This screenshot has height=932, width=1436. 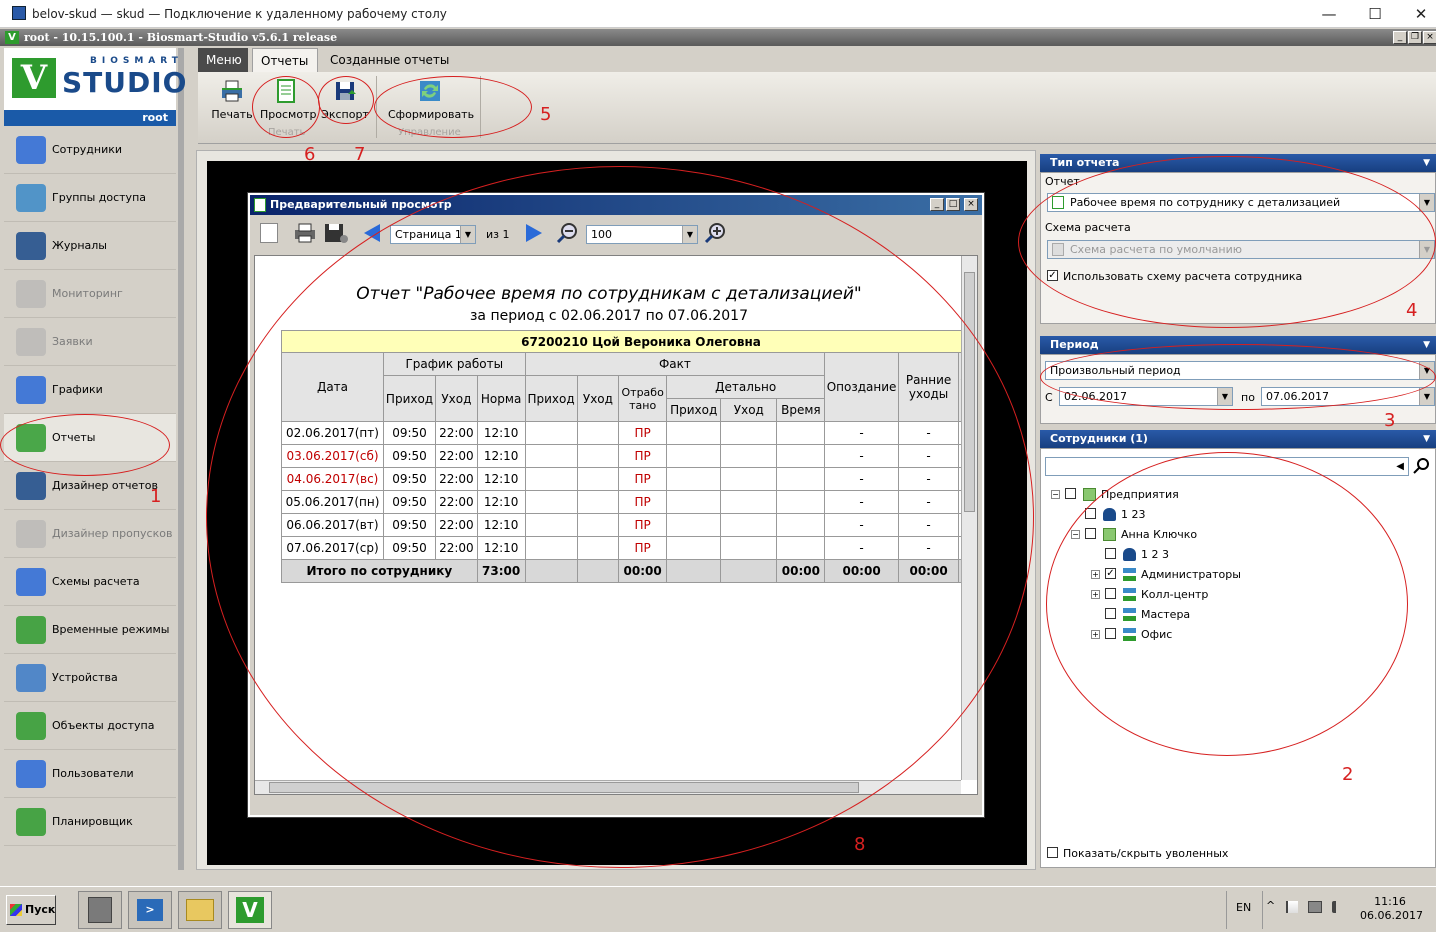 I want to click on sidebar-item-users: Пользователи, so click(x=90, y=774).